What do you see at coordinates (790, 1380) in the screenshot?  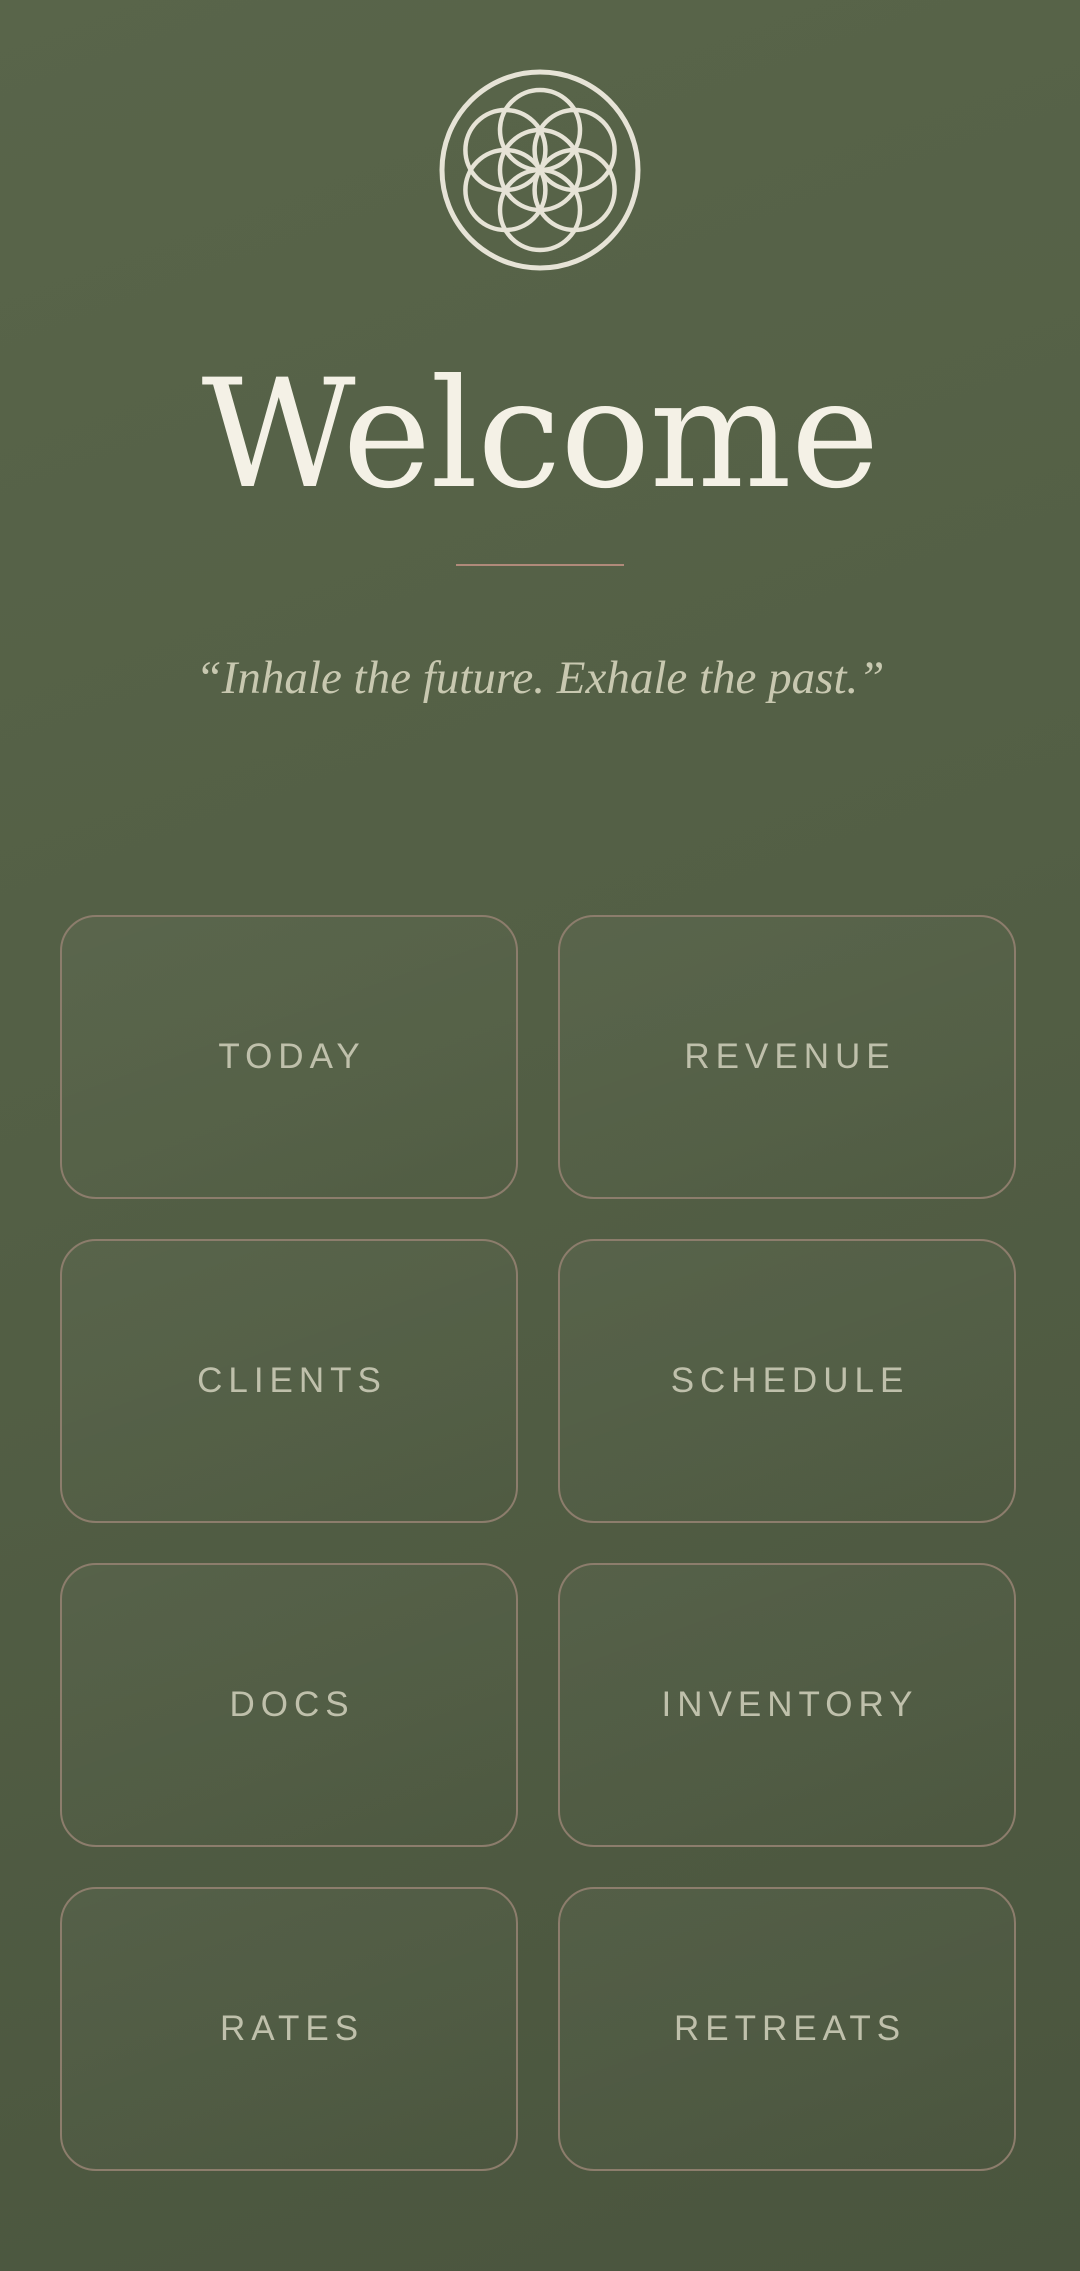 I see `schedule-button-label: SCHEDULE` at bounding box center [790, 1380].